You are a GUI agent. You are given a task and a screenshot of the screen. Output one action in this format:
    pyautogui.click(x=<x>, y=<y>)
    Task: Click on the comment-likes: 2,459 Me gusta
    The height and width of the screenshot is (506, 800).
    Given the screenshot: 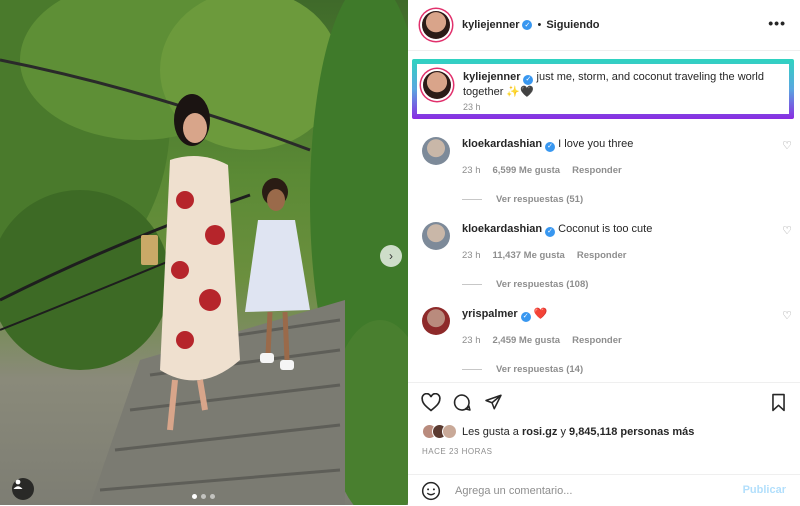 What is the action you would take?
    pyautogui.click(x=527, y=341)
    